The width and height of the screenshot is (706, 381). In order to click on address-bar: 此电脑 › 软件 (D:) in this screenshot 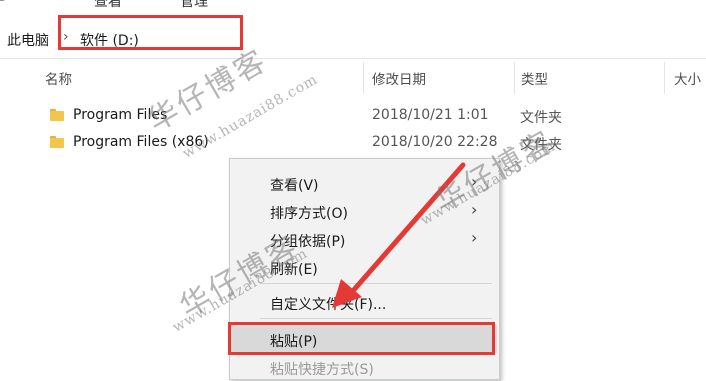, I will do `click(353, 38)`.